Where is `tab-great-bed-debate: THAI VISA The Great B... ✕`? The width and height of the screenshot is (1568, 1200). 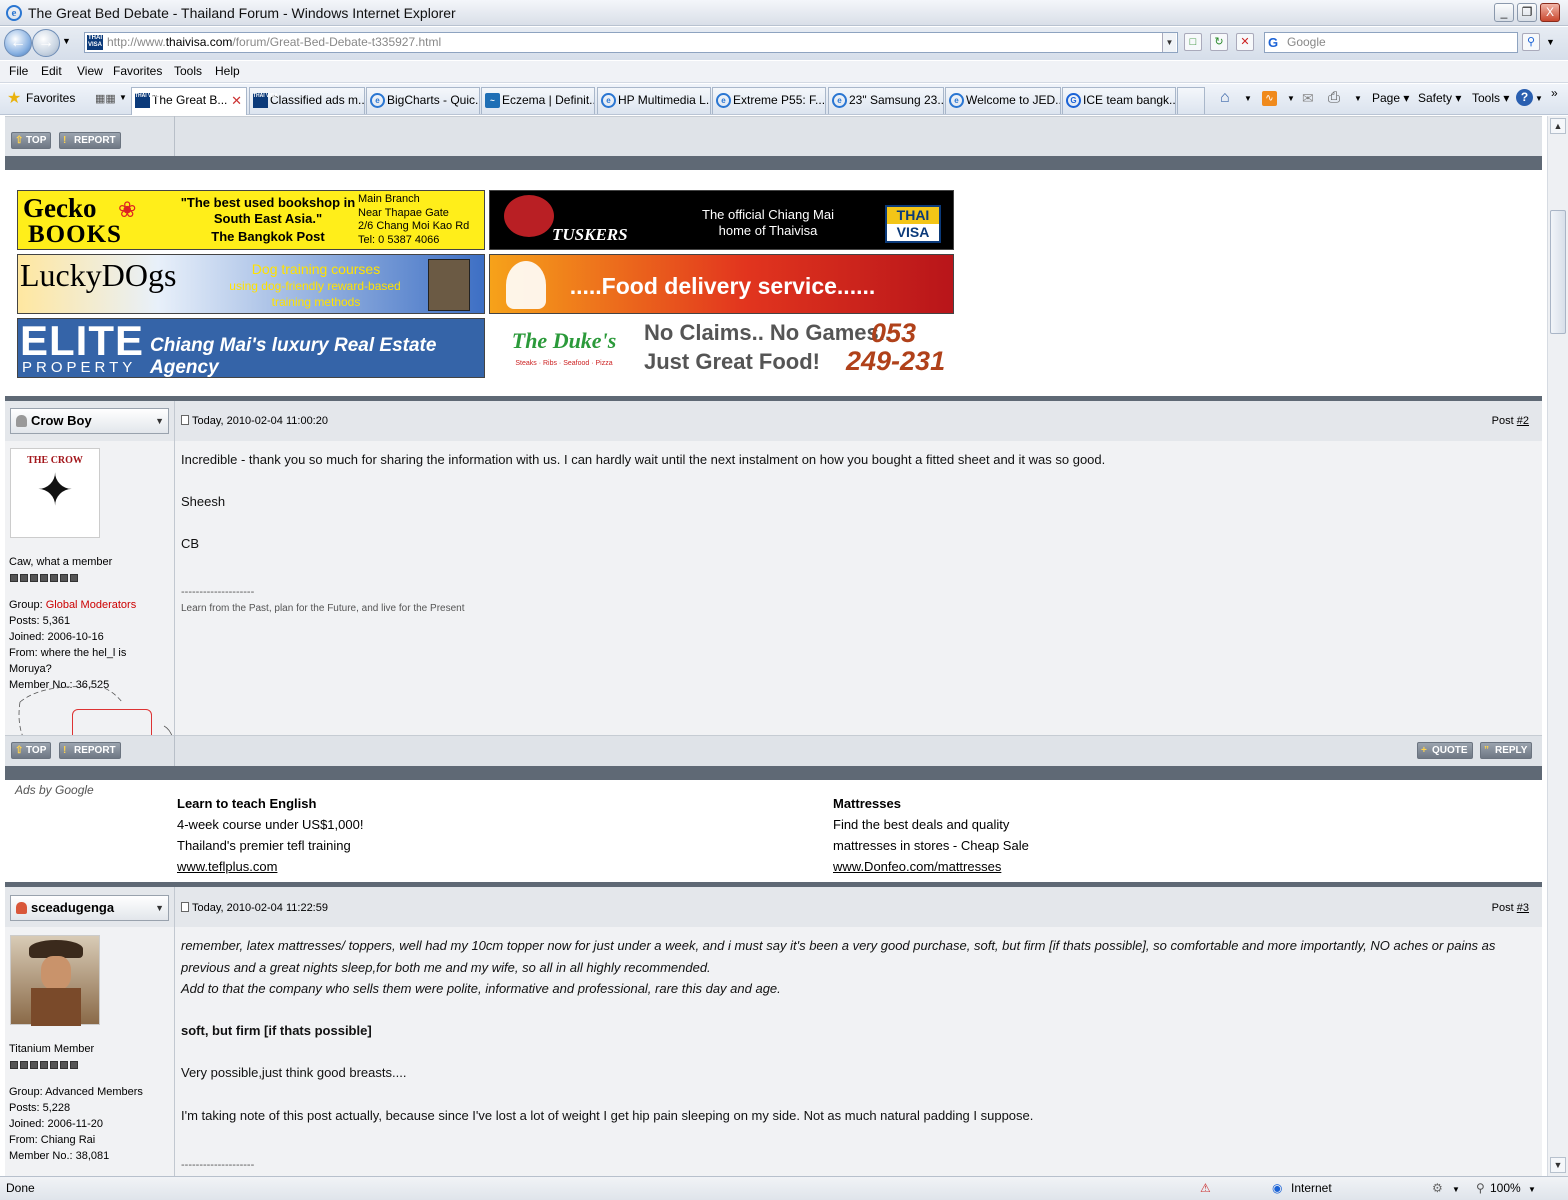
tab-great-bed-debate: THAI VISA The Great B... ✕ is located at coordinates (189, 101).